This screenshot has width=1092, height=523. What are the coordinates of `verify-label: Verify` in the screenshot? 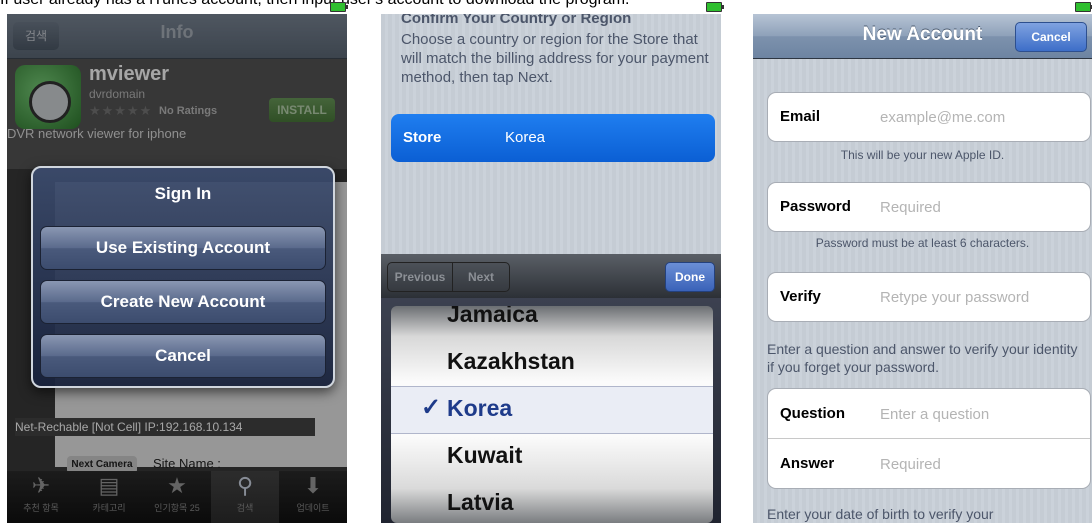 It's located at (800, 296).